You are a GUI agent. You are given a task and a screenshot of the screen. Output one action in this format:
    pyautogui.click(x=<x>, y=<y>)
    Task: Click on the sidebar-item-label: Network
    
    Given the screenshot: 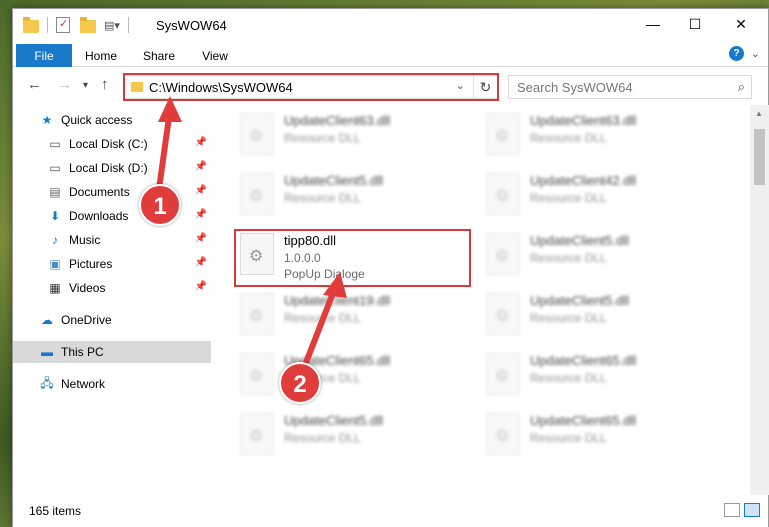 What is the action you would take?
    pyautogui.click(x=83, y=384)
    